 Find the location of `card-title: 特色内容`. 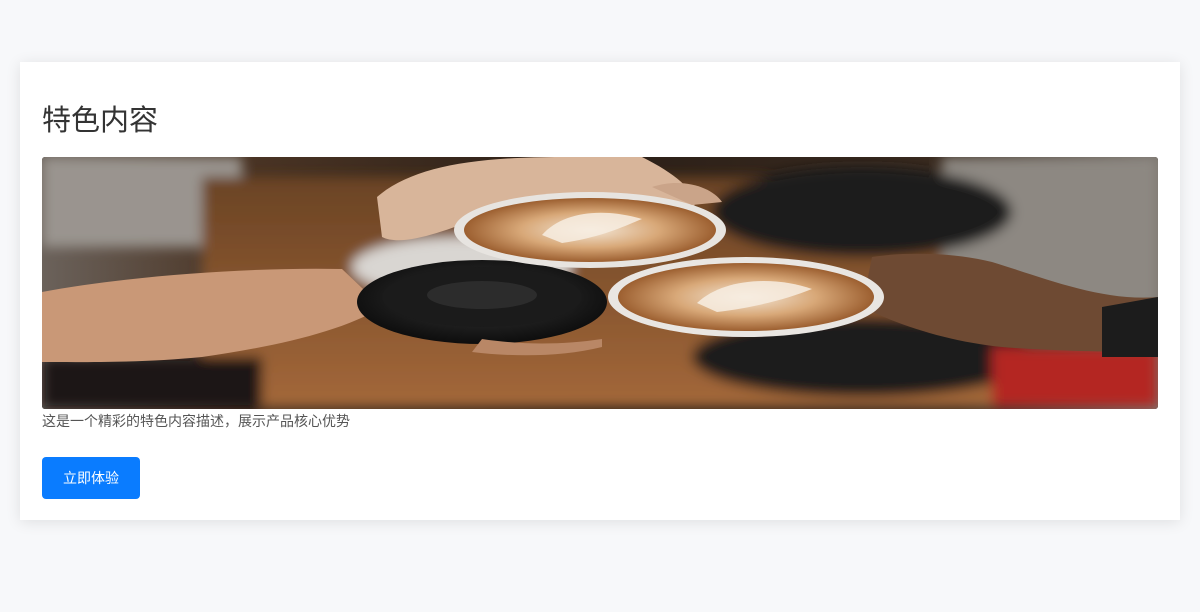

card-title: 特色内容 is located at coordinates (100, 120).